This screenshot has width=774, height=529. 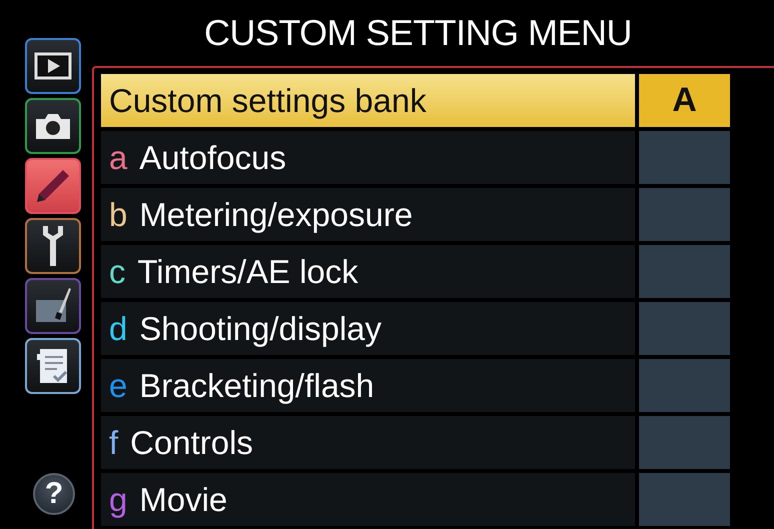 I want to click on item-label: Autofocus, so click(x=212, y=157).